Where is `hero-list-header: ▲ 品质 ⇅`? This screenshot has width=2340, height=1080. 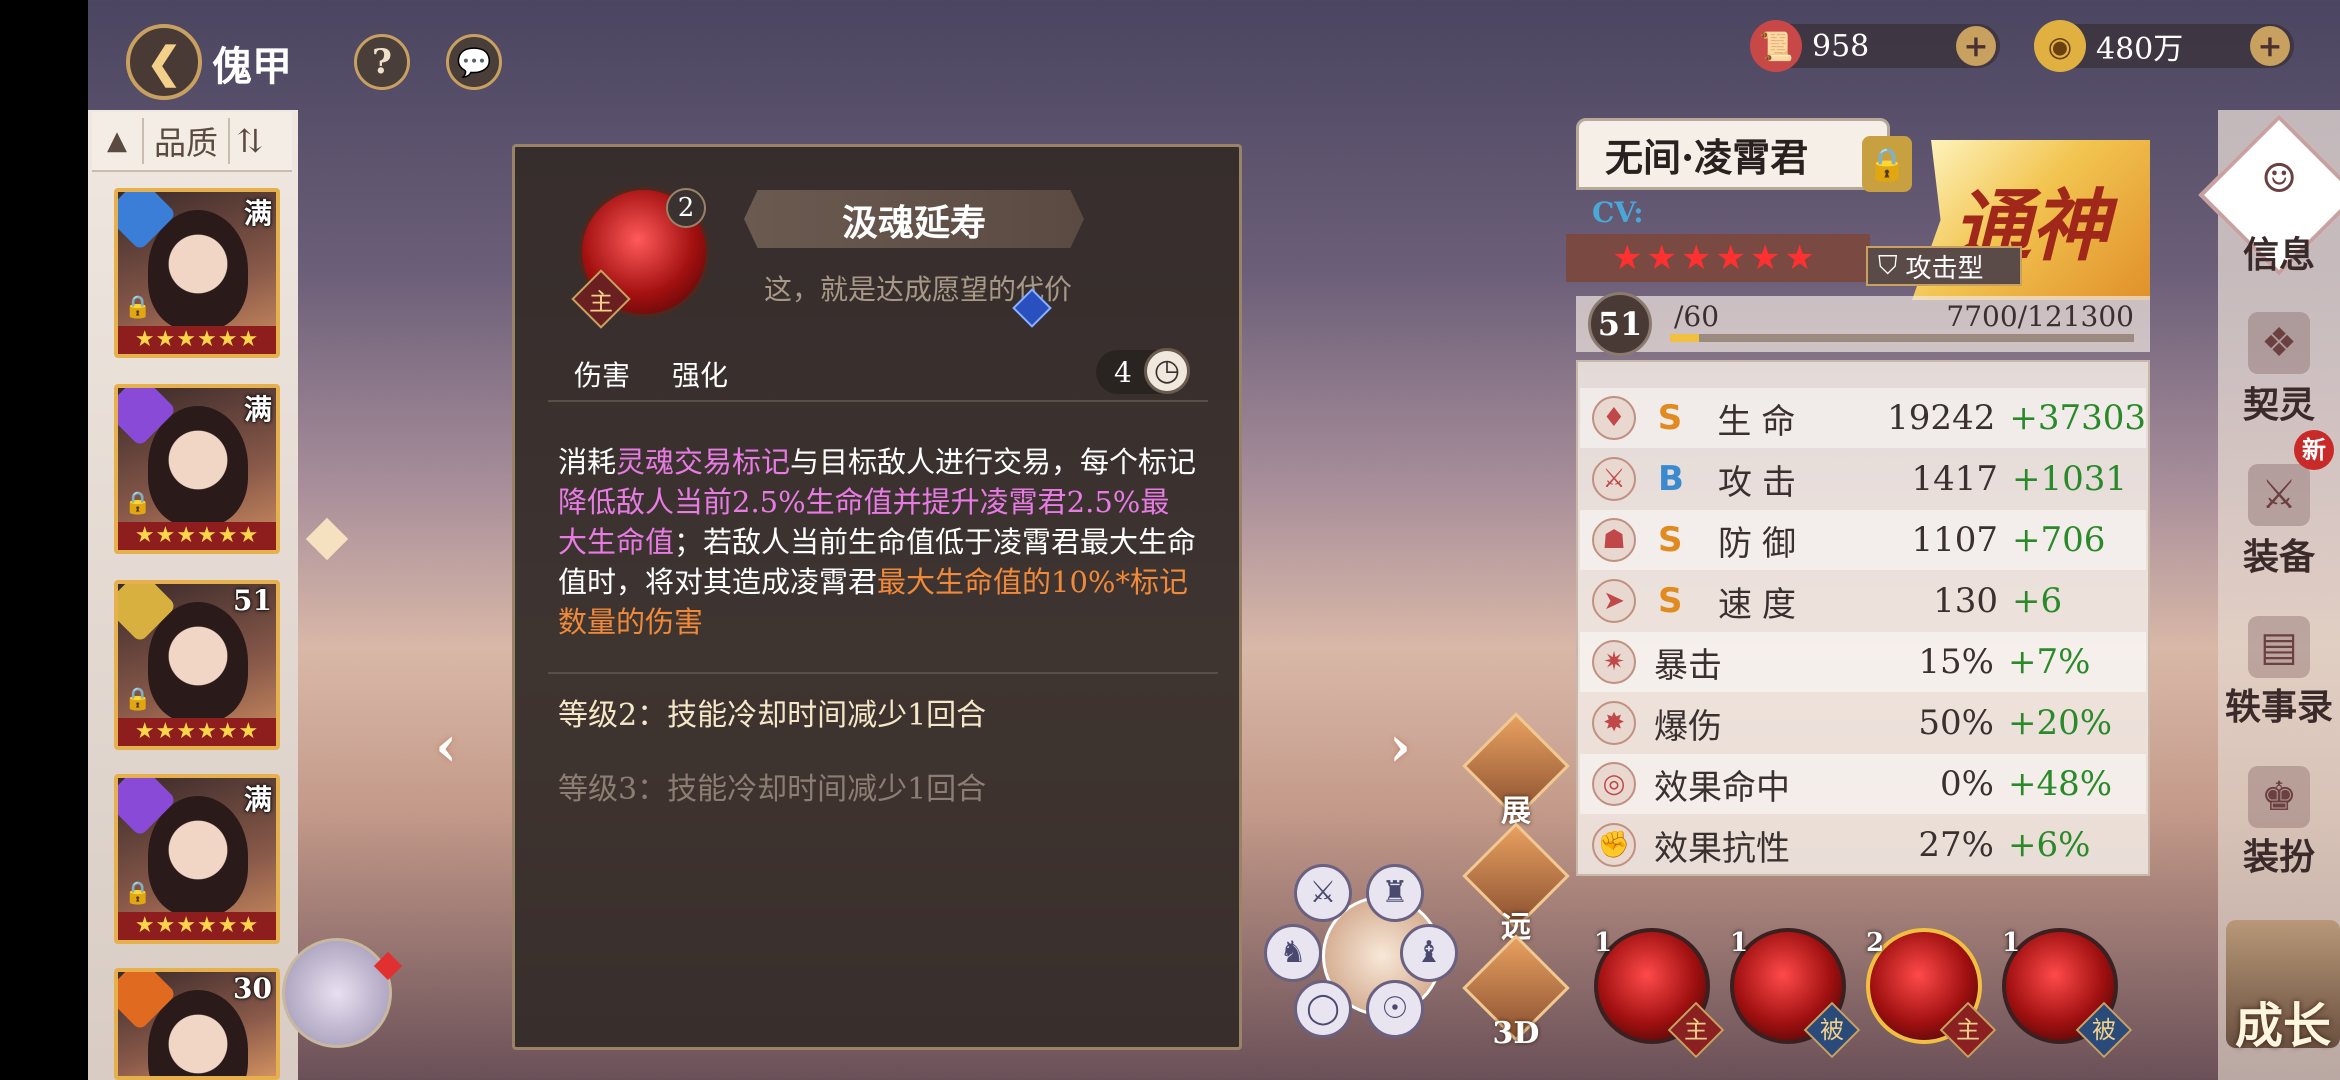 hero-list-header: ▲ 品质 ⇅ is located at coordinates (192, 142).